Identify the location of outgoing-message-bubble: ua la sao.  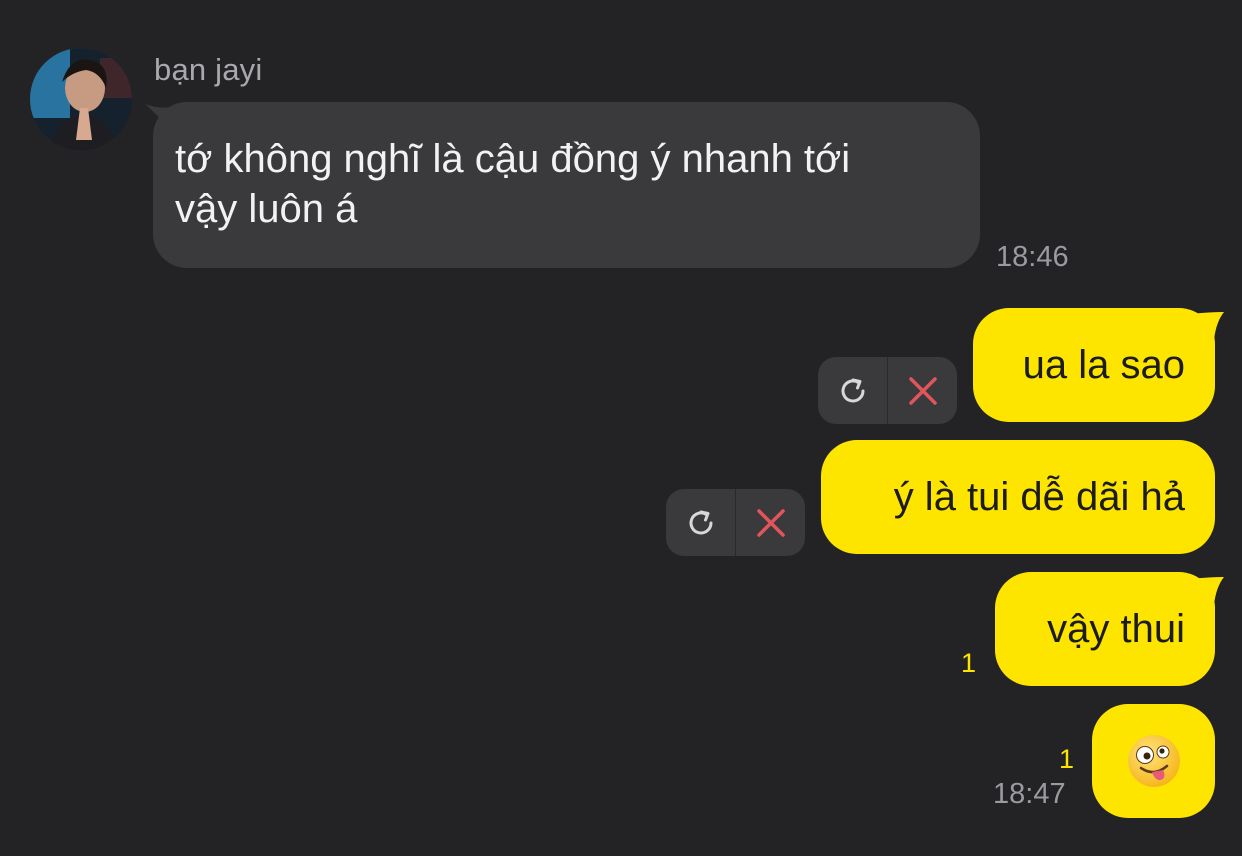
(1094, 365).